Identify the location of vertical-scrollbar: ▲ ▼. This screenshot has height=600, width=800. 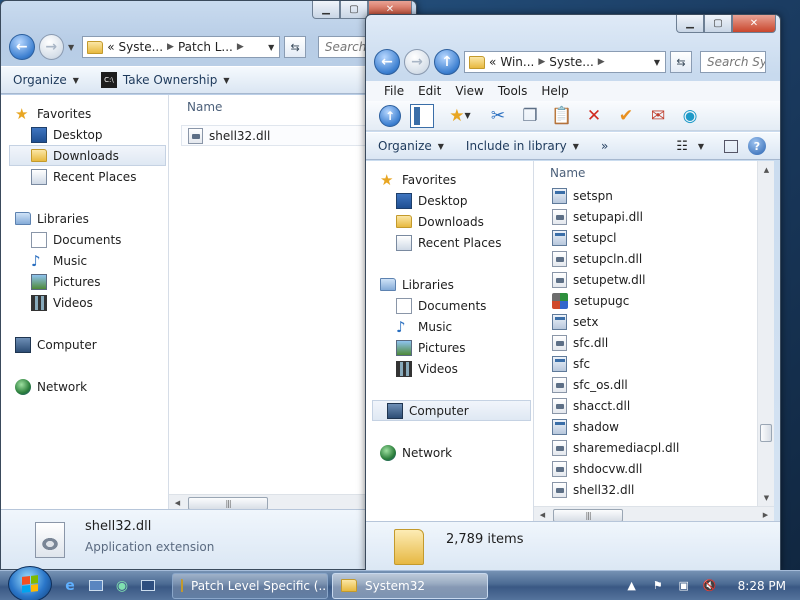
(765, 333).